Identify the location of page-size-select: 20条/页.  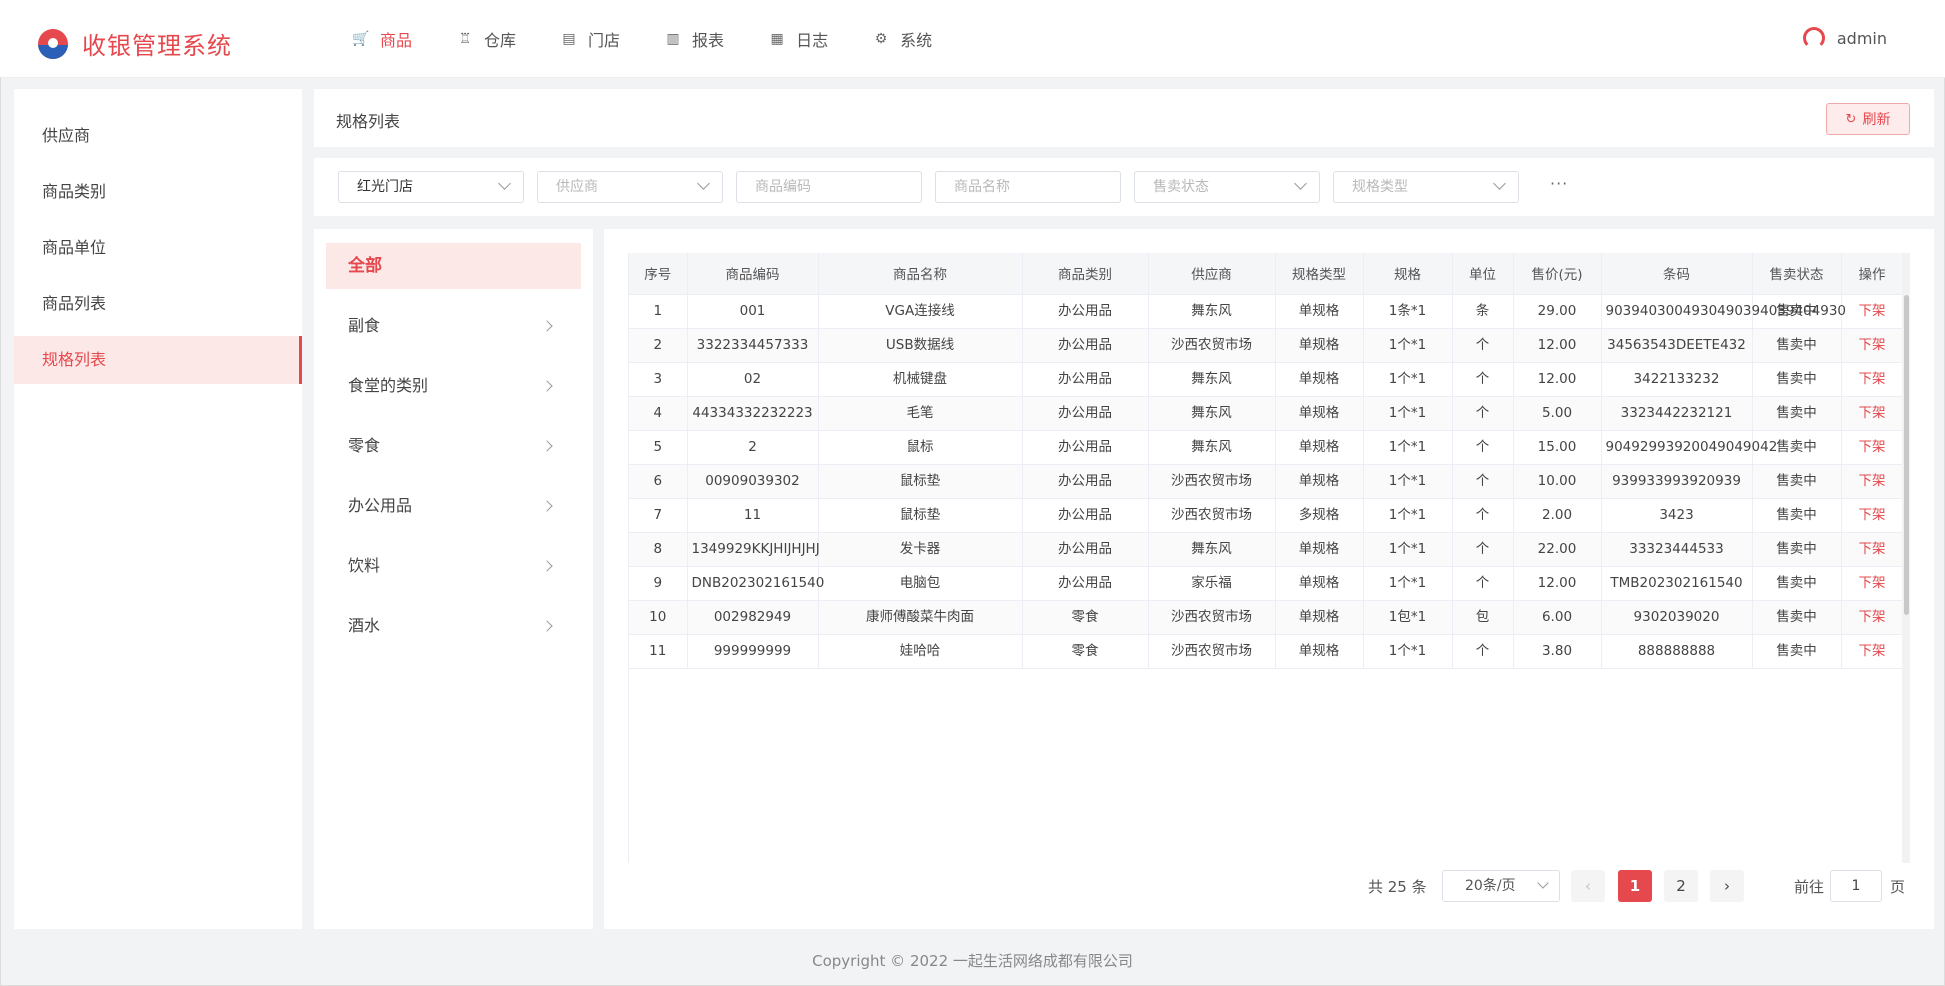
(1501, 886).